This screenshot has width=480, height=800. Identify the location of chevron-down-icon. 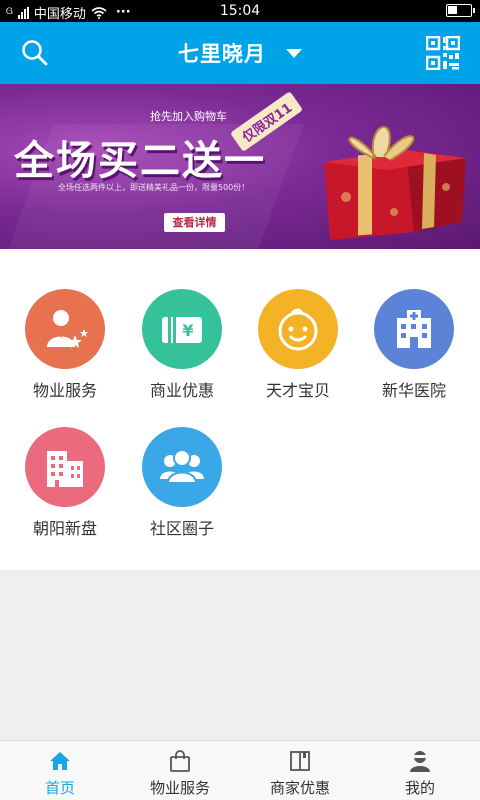
(294, 53).